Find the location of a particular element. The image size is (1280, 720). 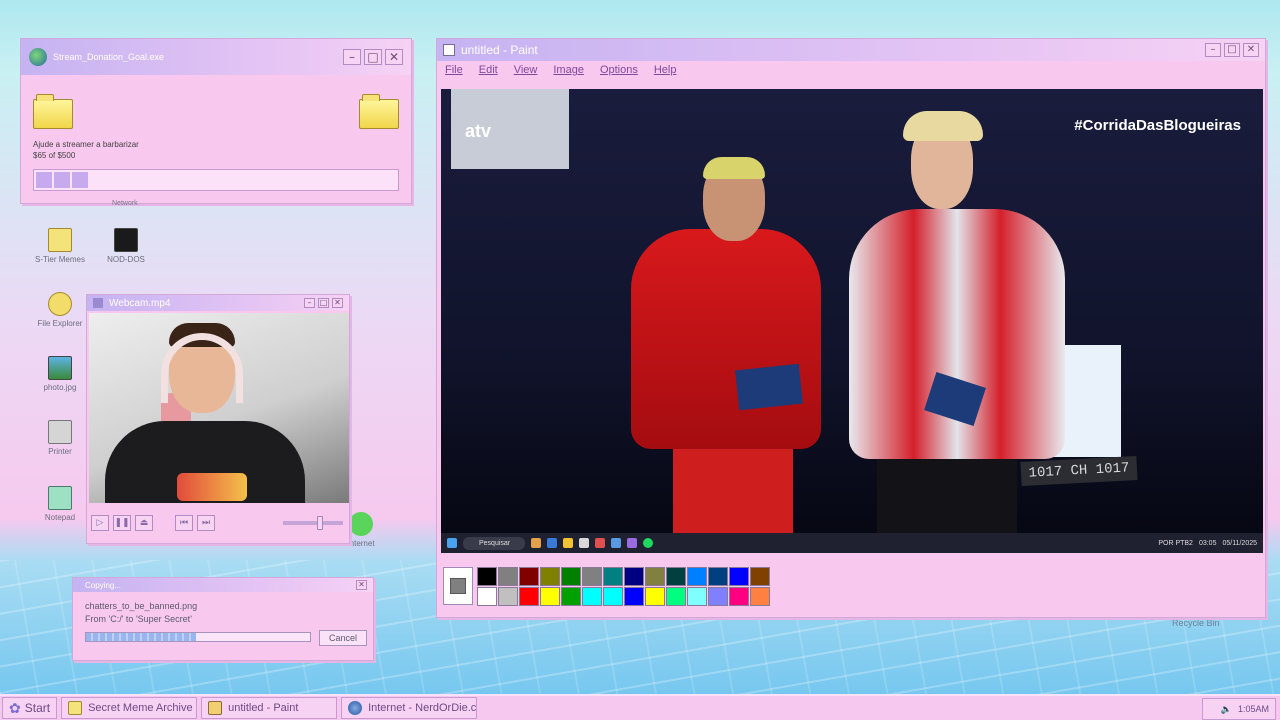

donation-titlebar: Stream_Donation_Goal.exe – □ ✕ is located at coordinates (216, 57).